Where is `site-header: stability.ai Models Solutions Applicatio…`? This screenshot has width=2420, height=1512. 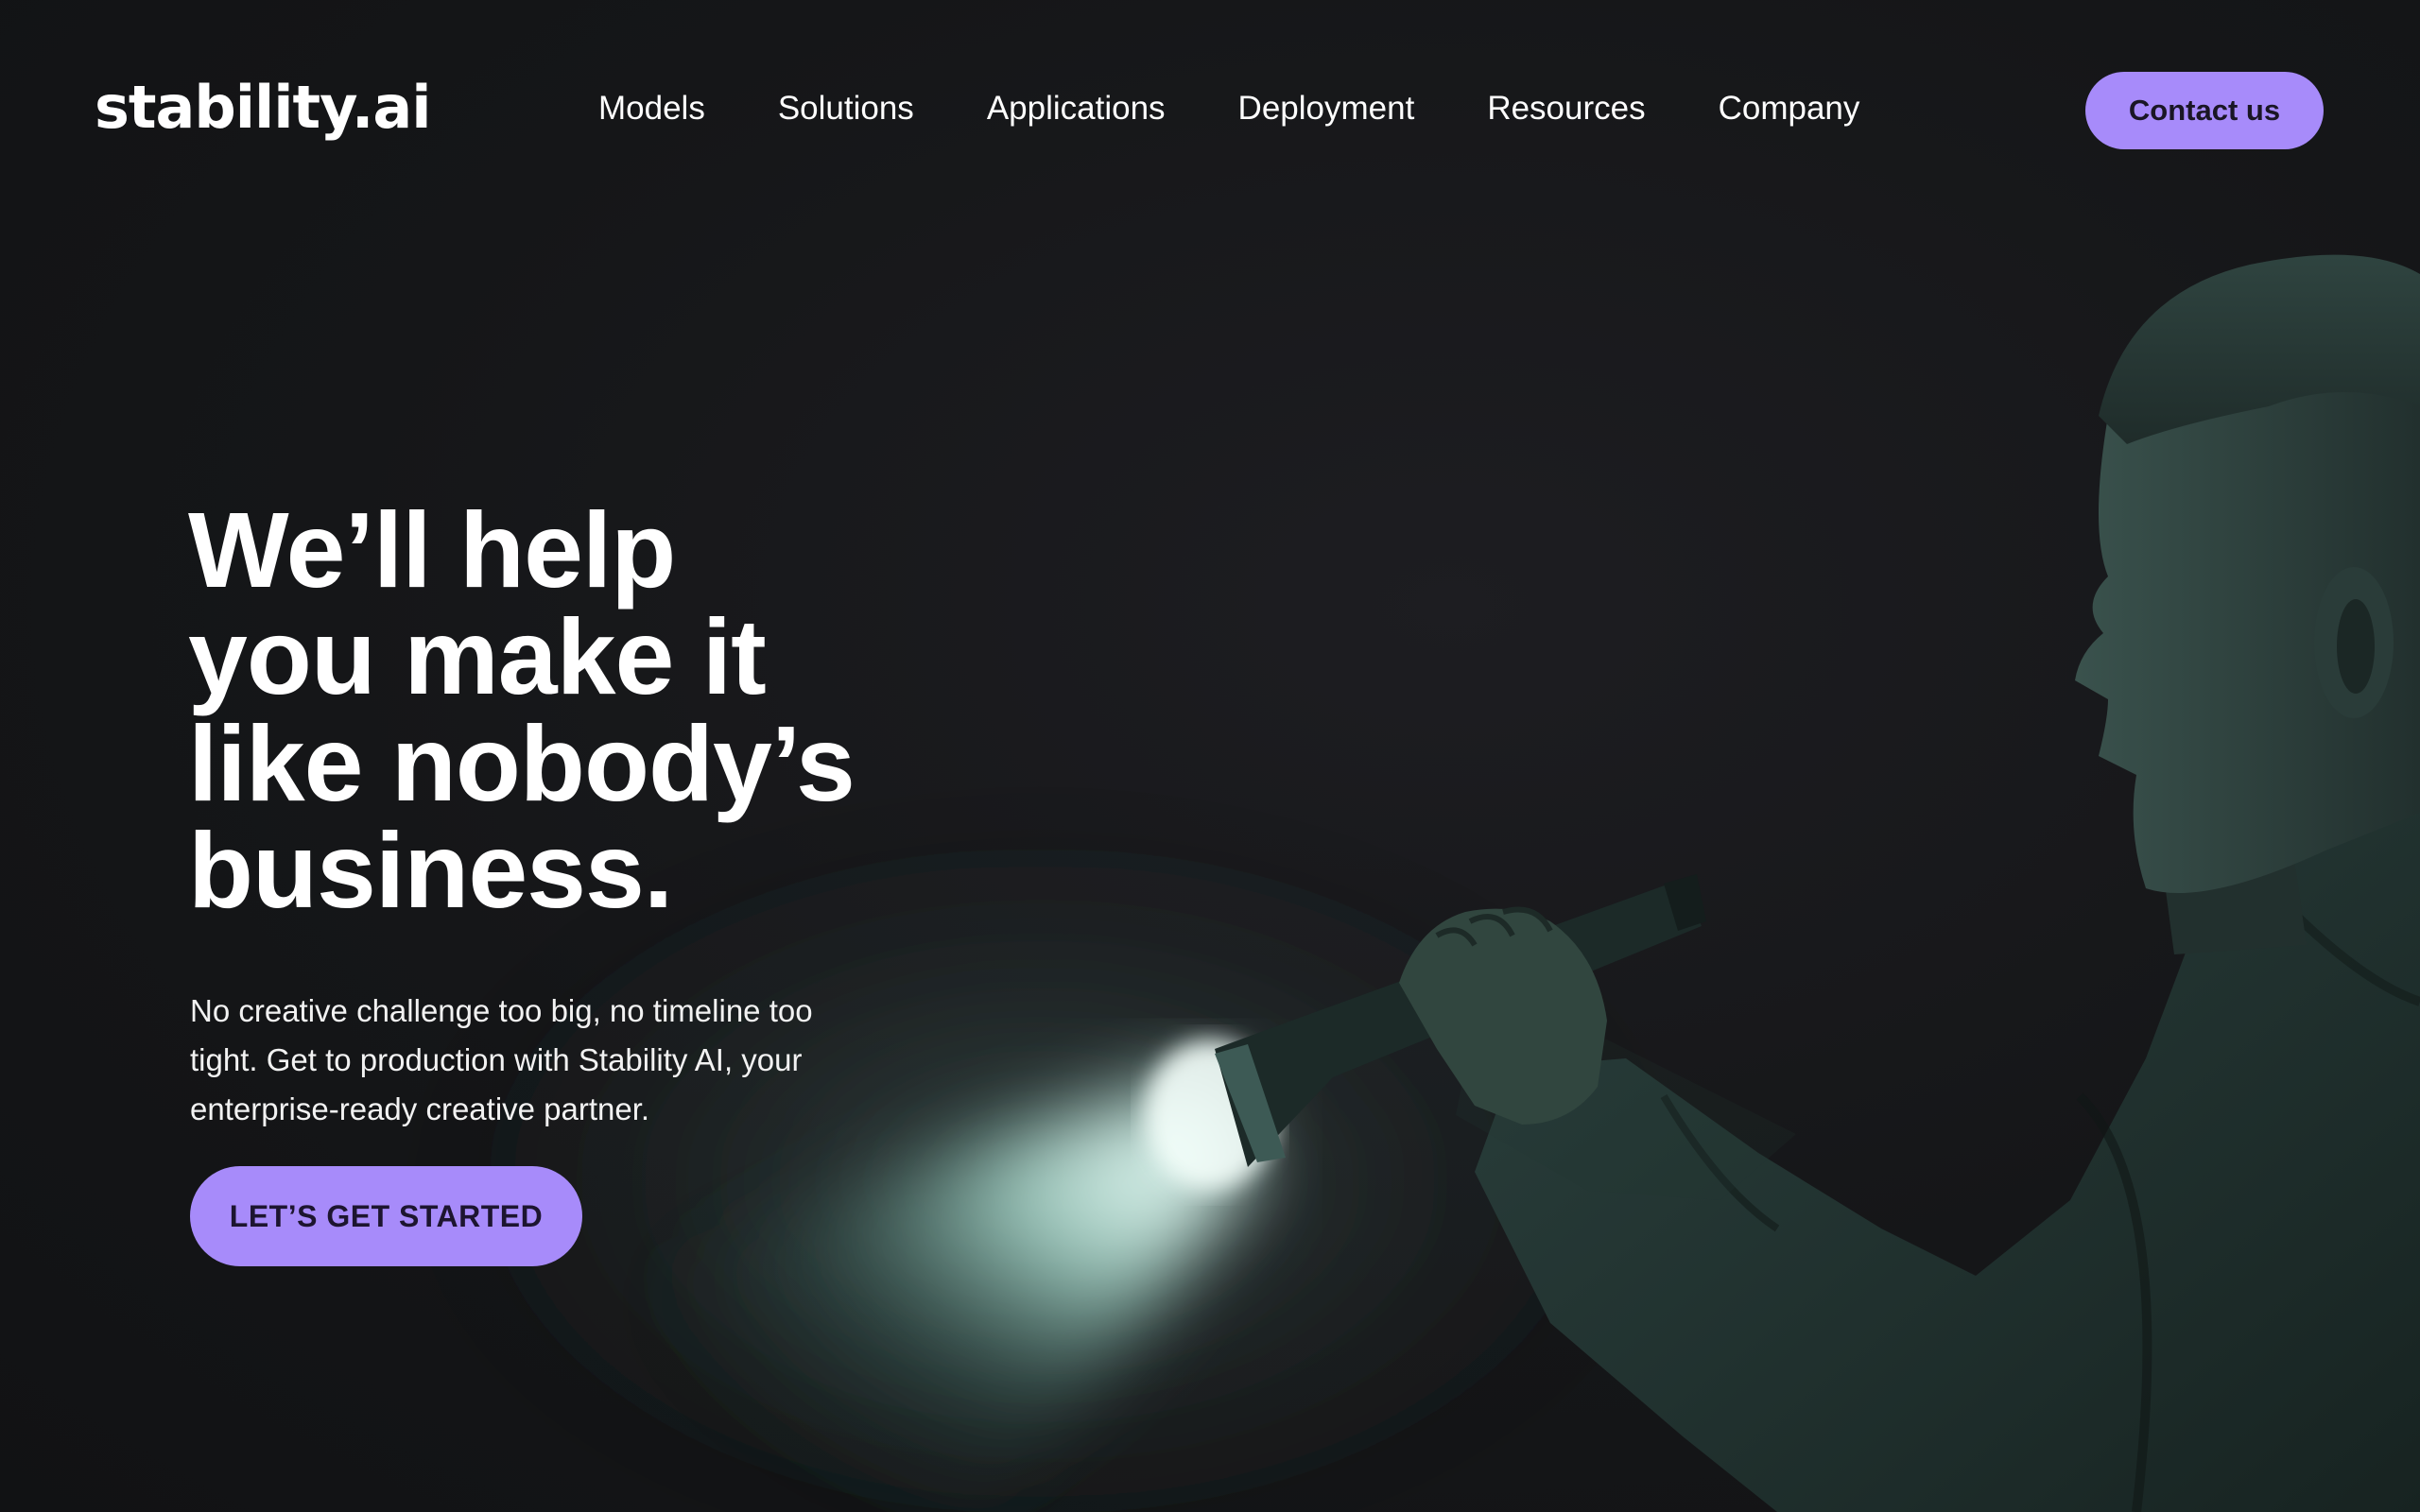 site-header: stability.ai Models Solutions Applicatio… is located at coordinates (1210, 109).